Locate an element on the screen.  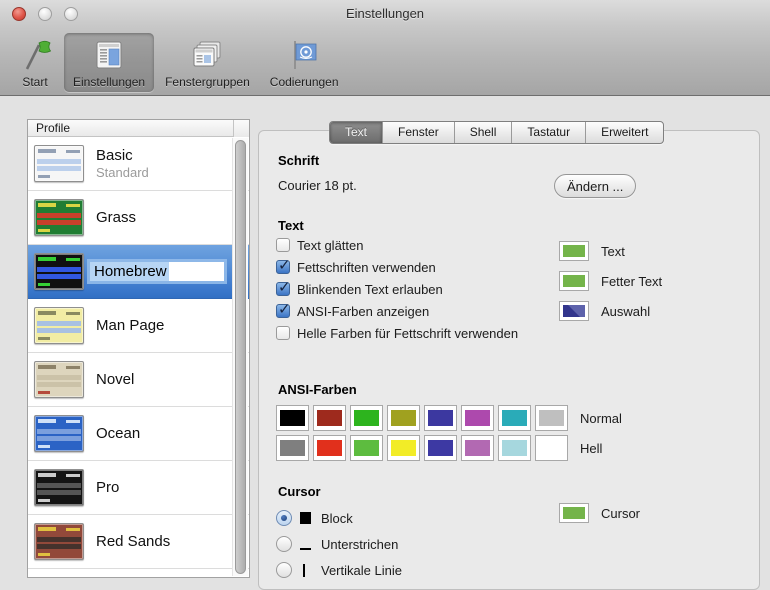
ansi-row-label: Hell is located at coordinates (591, 448).